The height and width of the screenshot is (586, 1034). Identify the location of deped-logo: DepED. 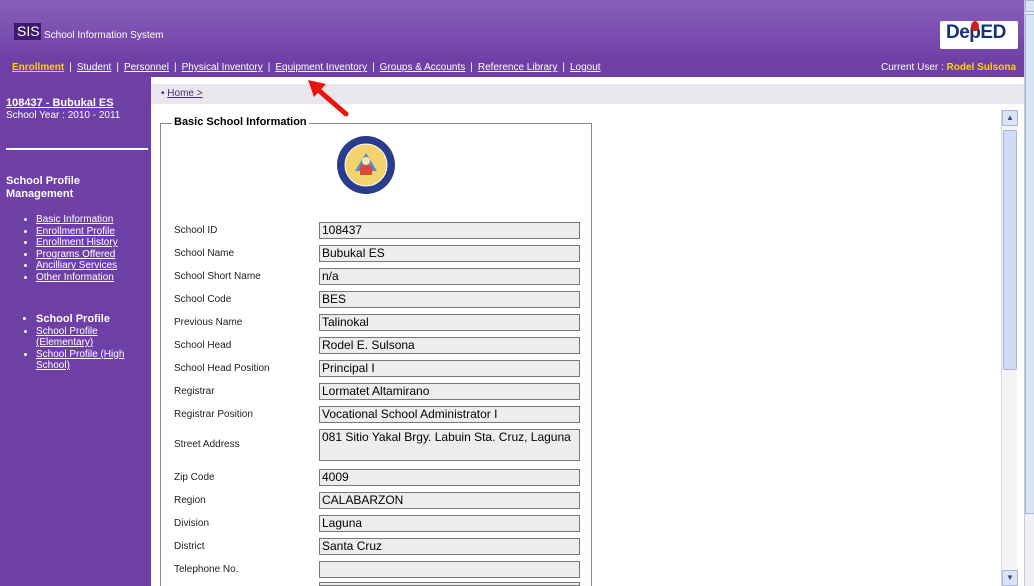
(979, 35).